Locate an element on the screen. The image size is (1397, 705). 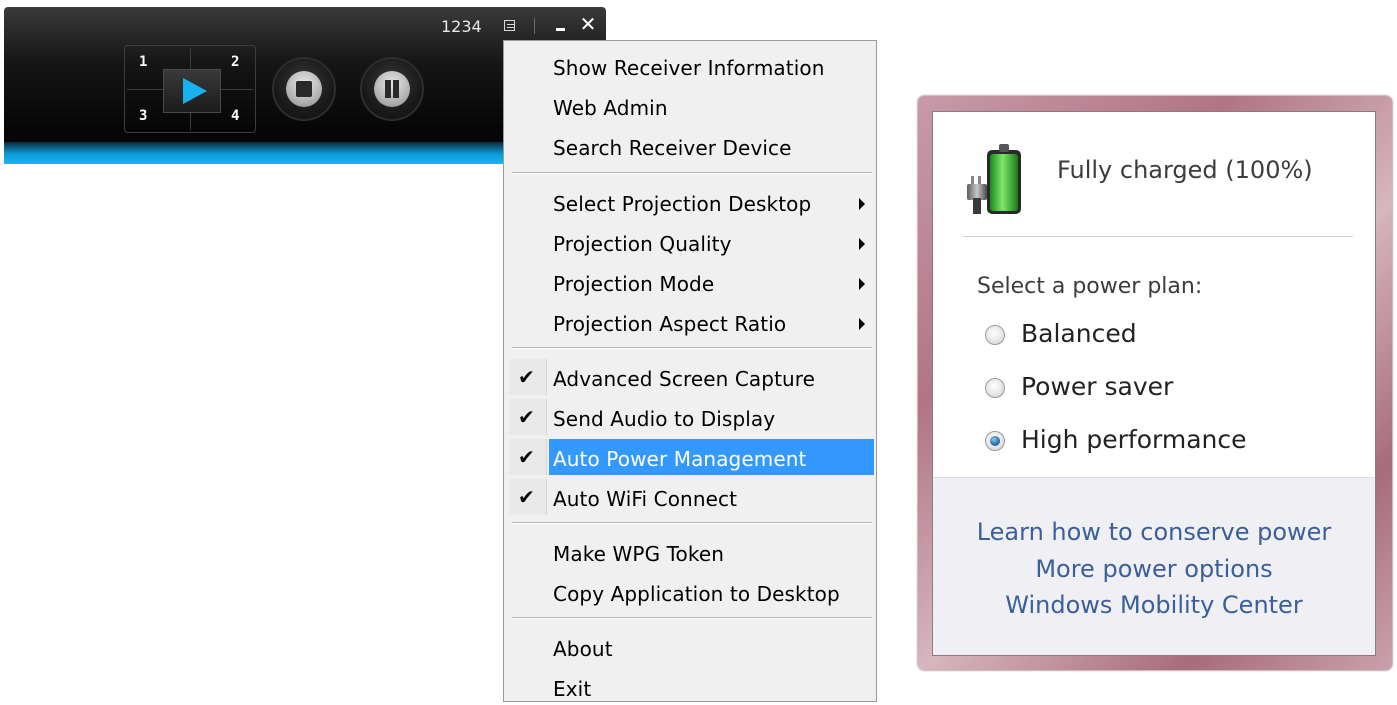
menu-item-projection-mode: Projection Mode is located at coordinates (690, 282).